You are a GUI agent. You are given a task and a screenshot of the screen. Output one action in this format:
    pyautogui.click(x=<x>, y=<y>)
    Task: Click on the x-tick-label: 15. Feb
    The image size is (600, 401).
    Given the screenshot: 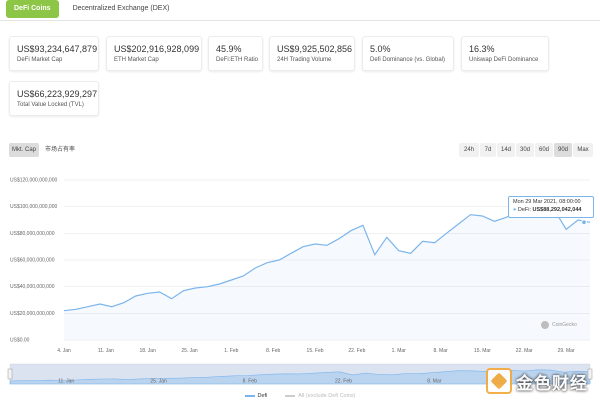 What is the action you would take?
    pyautogui.click(x=315, y=351)
    